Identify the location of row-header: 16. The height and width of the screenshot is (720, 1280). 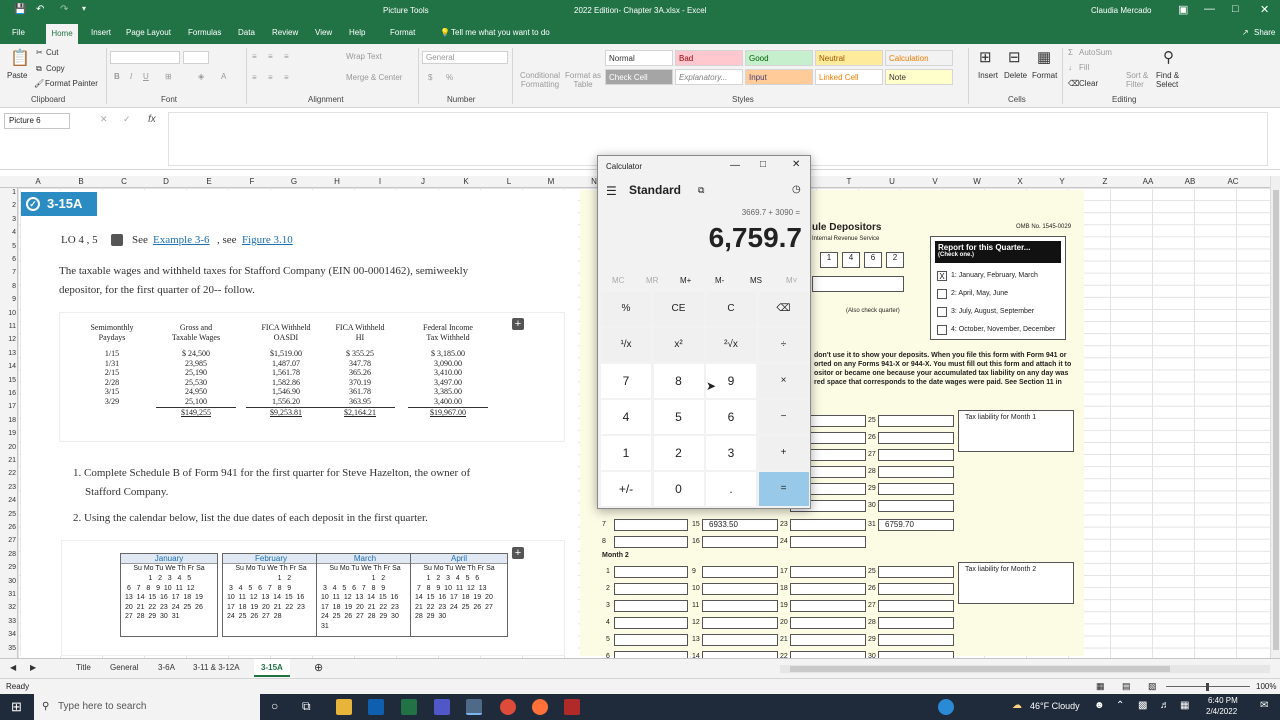
(8, 393).